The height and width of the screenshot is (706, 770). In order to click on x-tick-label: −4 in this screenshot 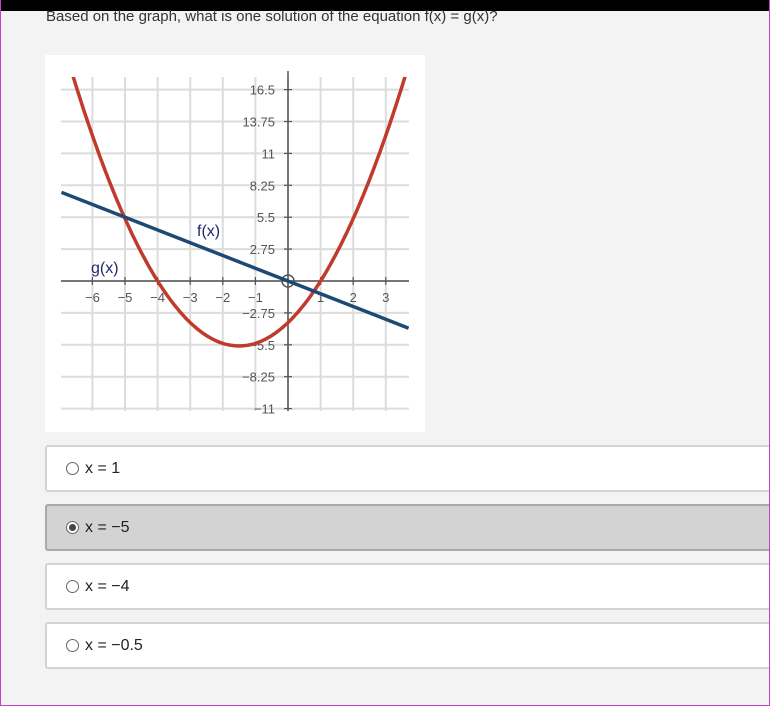, I will do `click(157, 297)`.